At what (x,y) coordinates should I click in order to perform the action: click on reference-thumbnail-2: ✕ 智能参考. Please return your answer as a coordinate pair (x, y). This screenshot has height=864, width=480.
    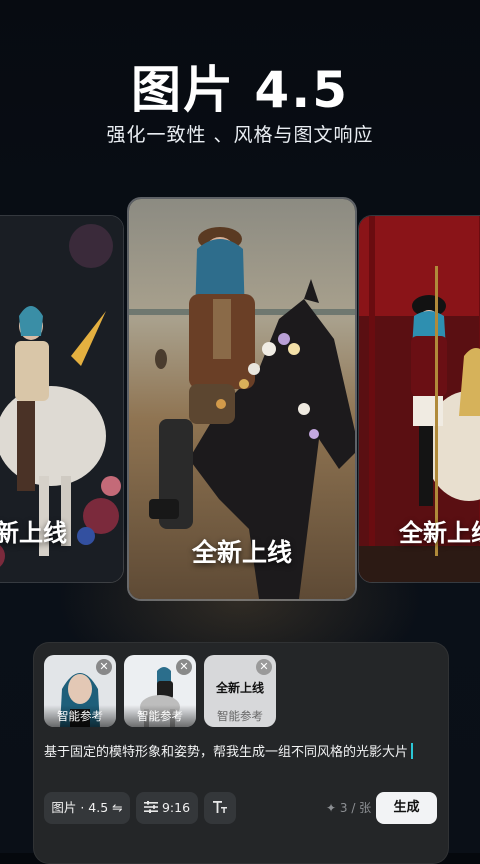
    Looking at the image, I should click on (160, 691).